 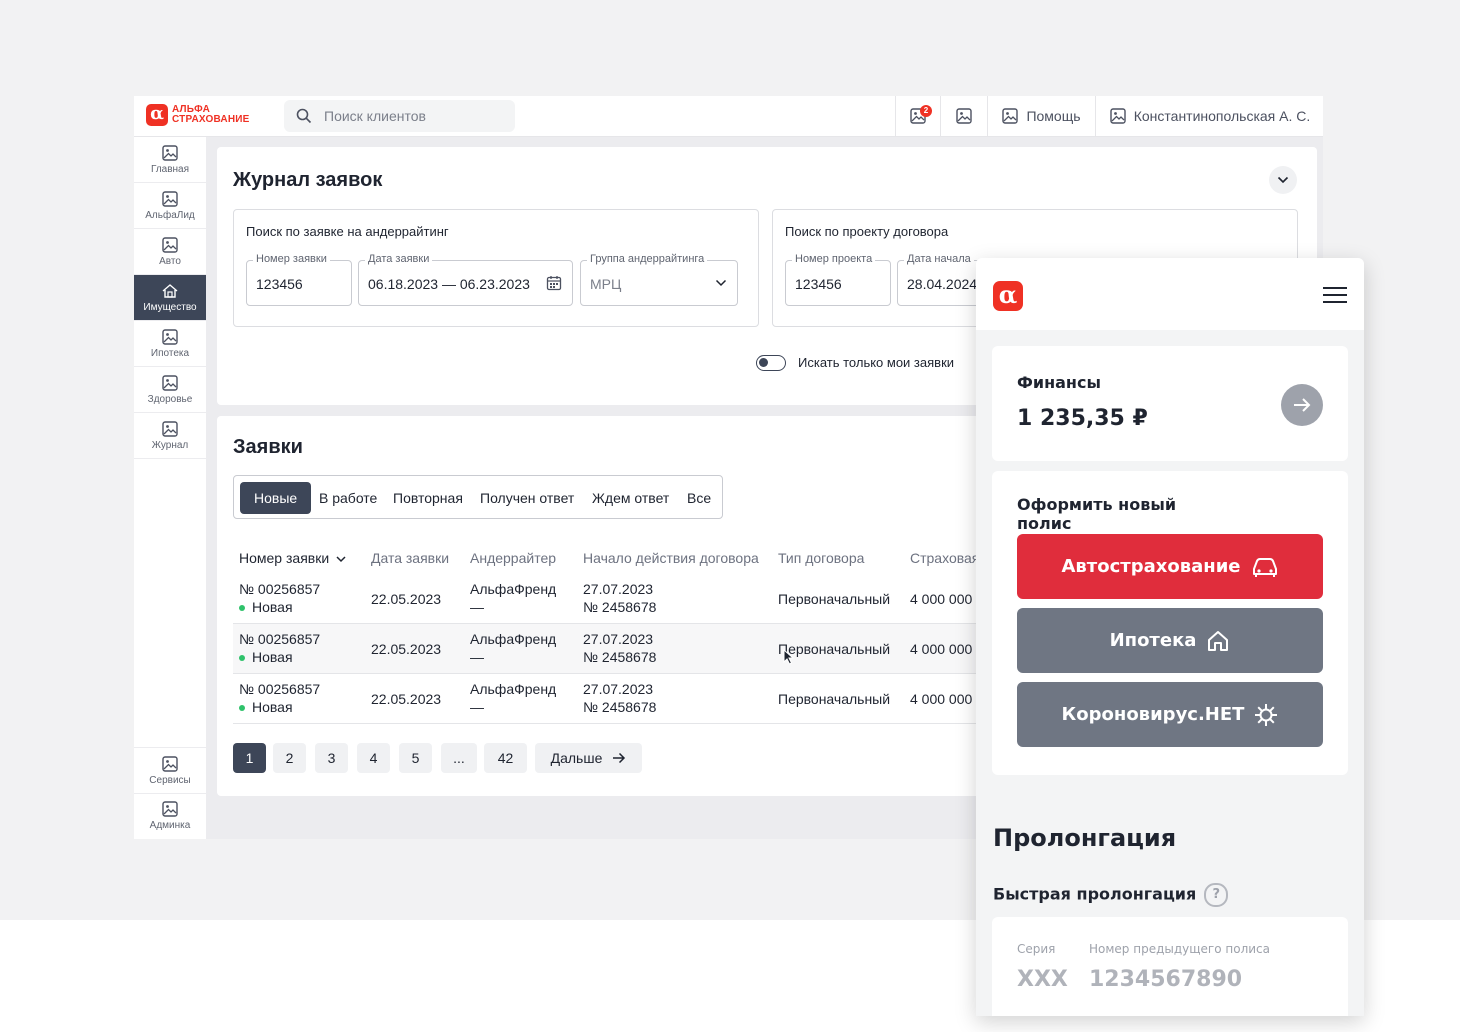 What do you see at coordinates (1209, 116) in the screenshot?
I see `user-menu: Константинопольская А. С.` at bounding box center [1209, 116].